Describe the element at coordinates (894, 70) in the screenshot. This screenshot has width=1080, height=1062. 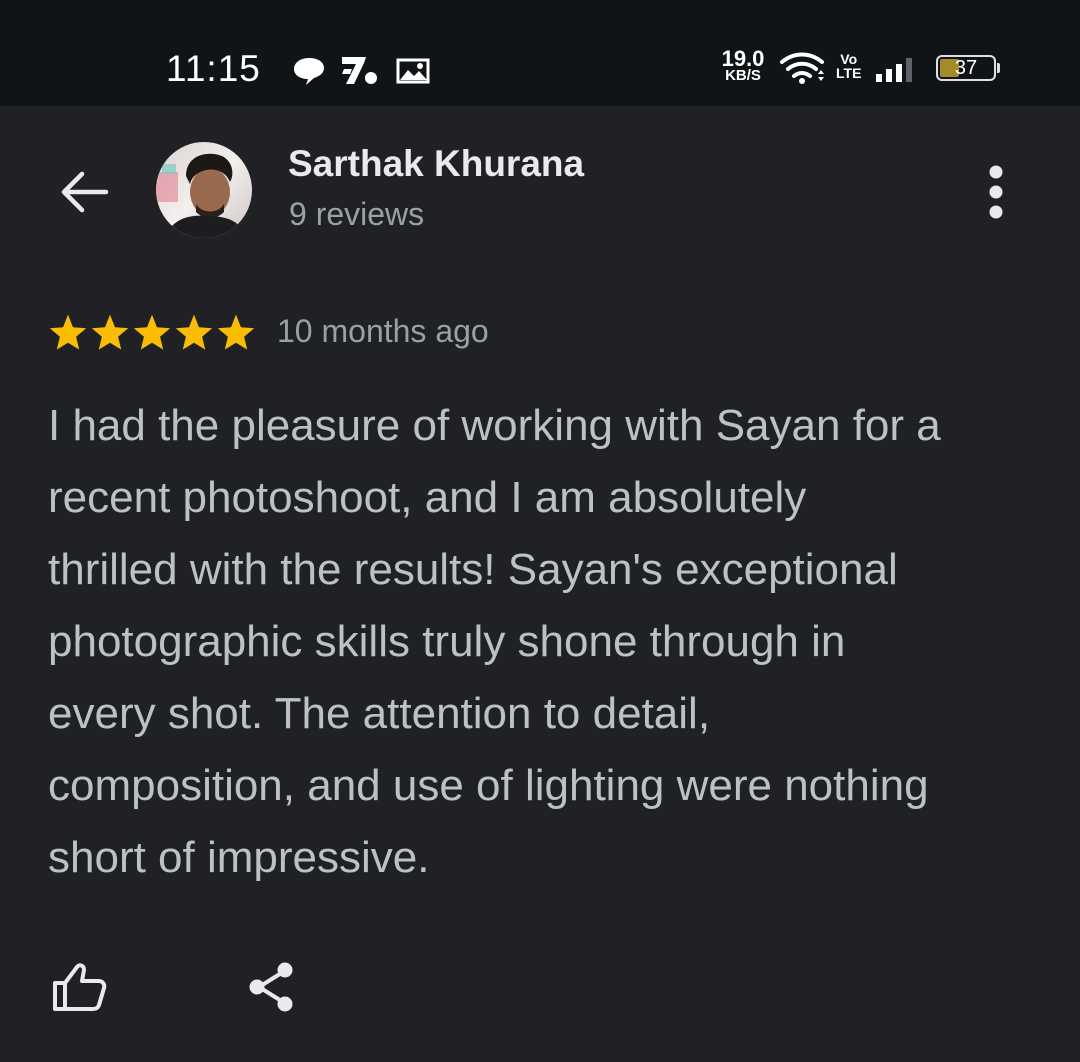
I see `signal-icon` at that location.